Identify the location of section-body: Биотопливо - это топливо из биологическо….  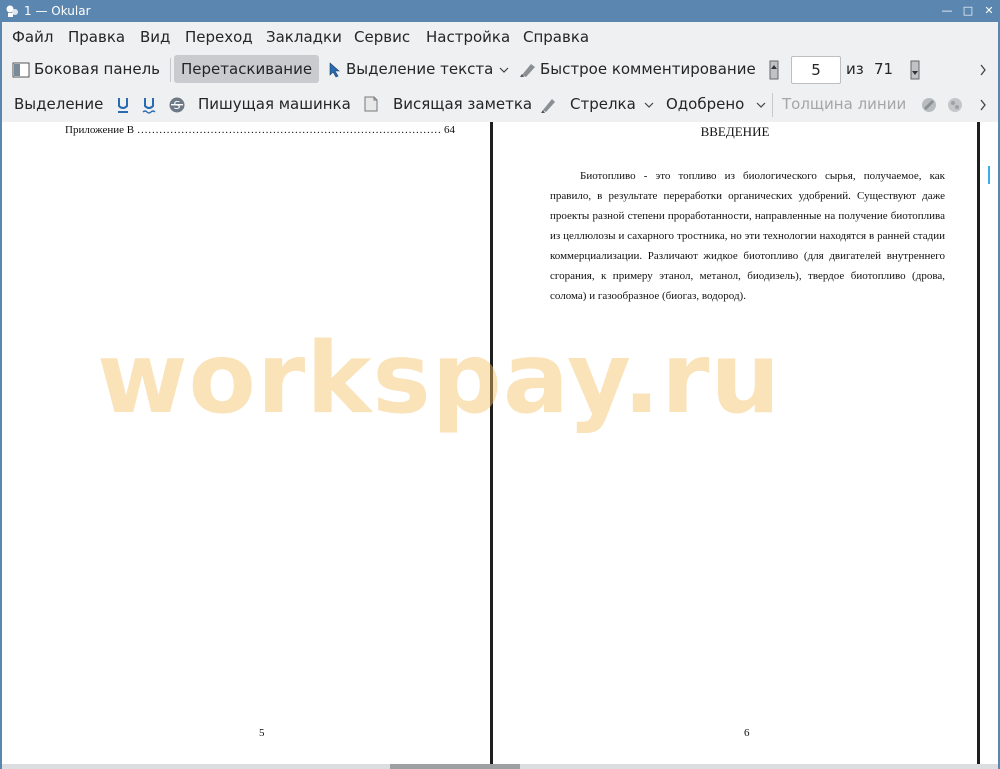
(747, 236).